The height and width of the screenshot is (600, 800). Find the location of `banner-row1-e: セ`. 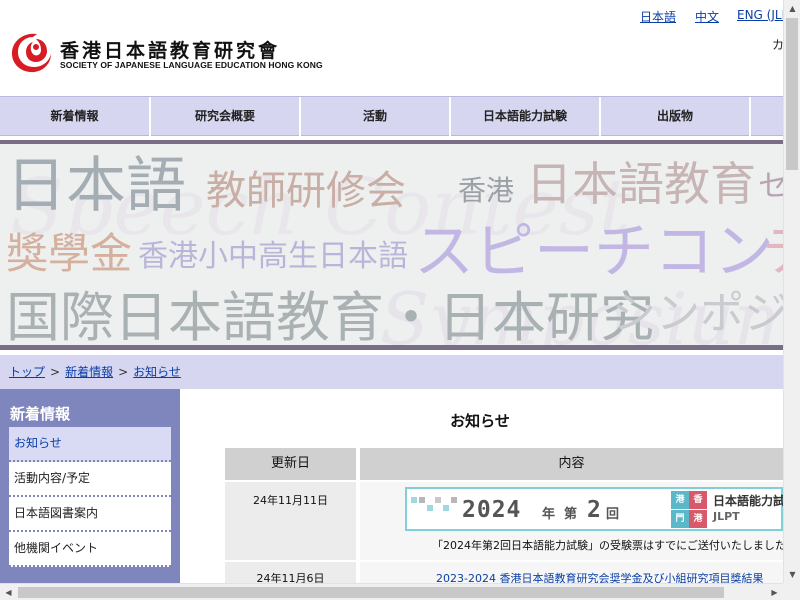

banner-row1-e: セ is located at coordinates (770, 186).